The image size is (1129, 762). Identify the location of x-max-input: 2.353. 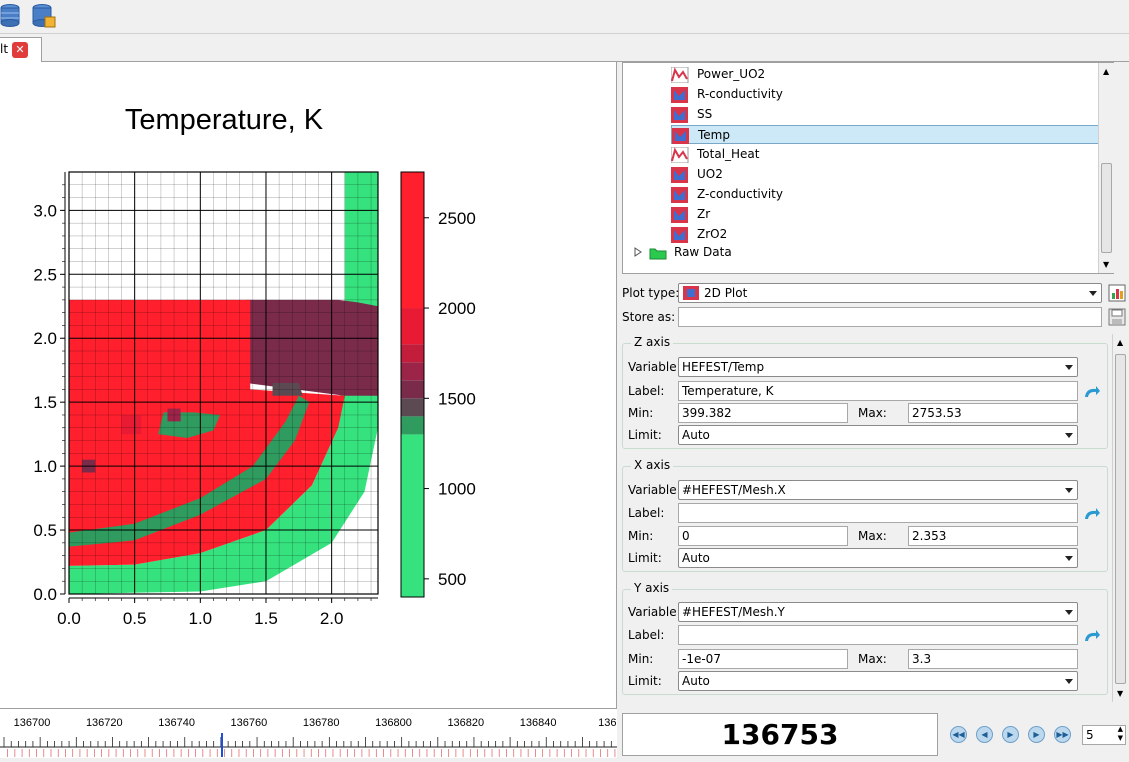
(993, 536).